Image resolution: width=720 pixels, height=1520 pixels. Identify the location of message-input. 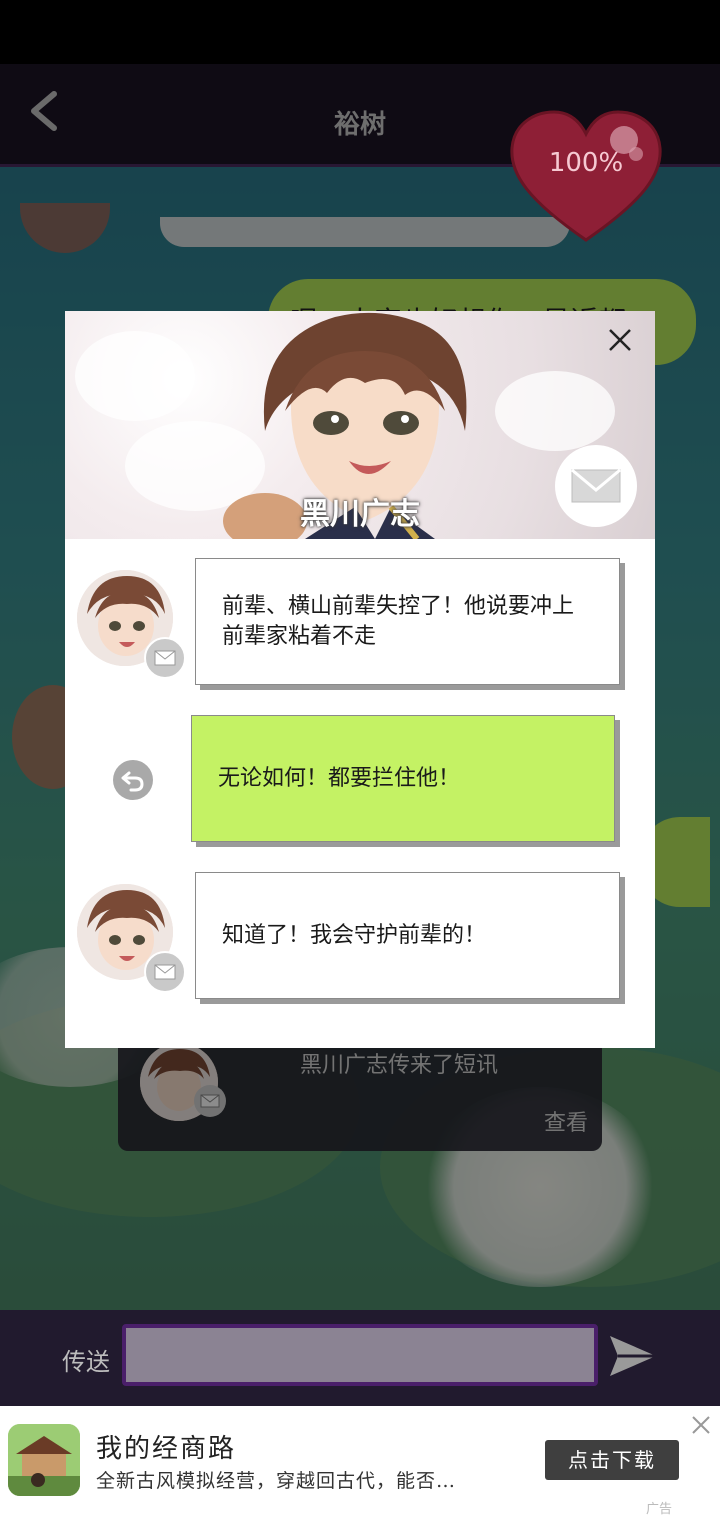
(360, 1355).